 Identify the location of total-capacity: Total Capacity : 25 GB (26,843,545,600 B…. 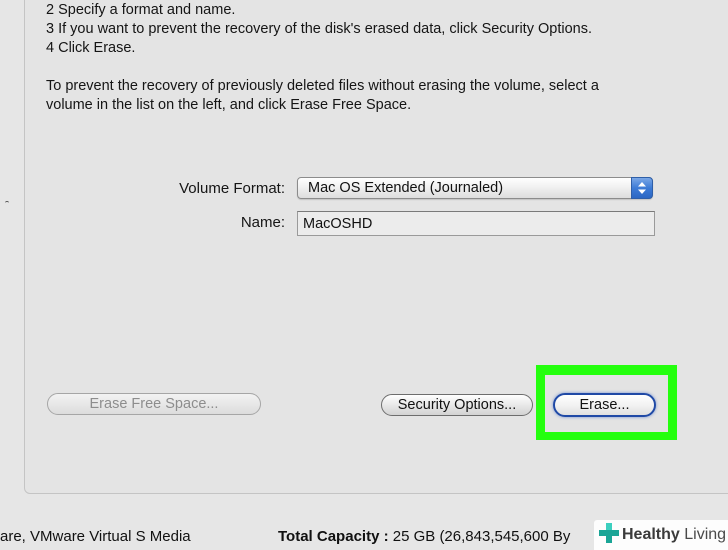
(424, 536).